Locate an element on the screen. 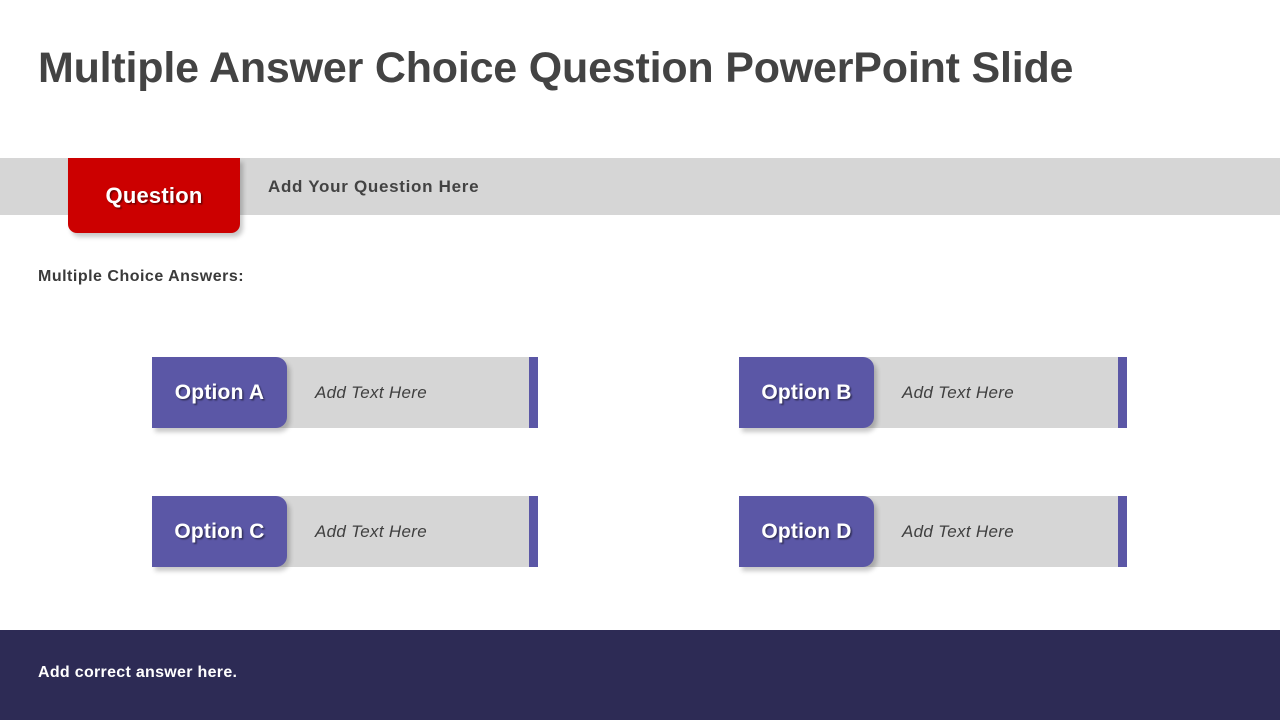 This screenshot has width=1280, height=720. option-a-tag-label: Option A is located at coordinates (219, 392).